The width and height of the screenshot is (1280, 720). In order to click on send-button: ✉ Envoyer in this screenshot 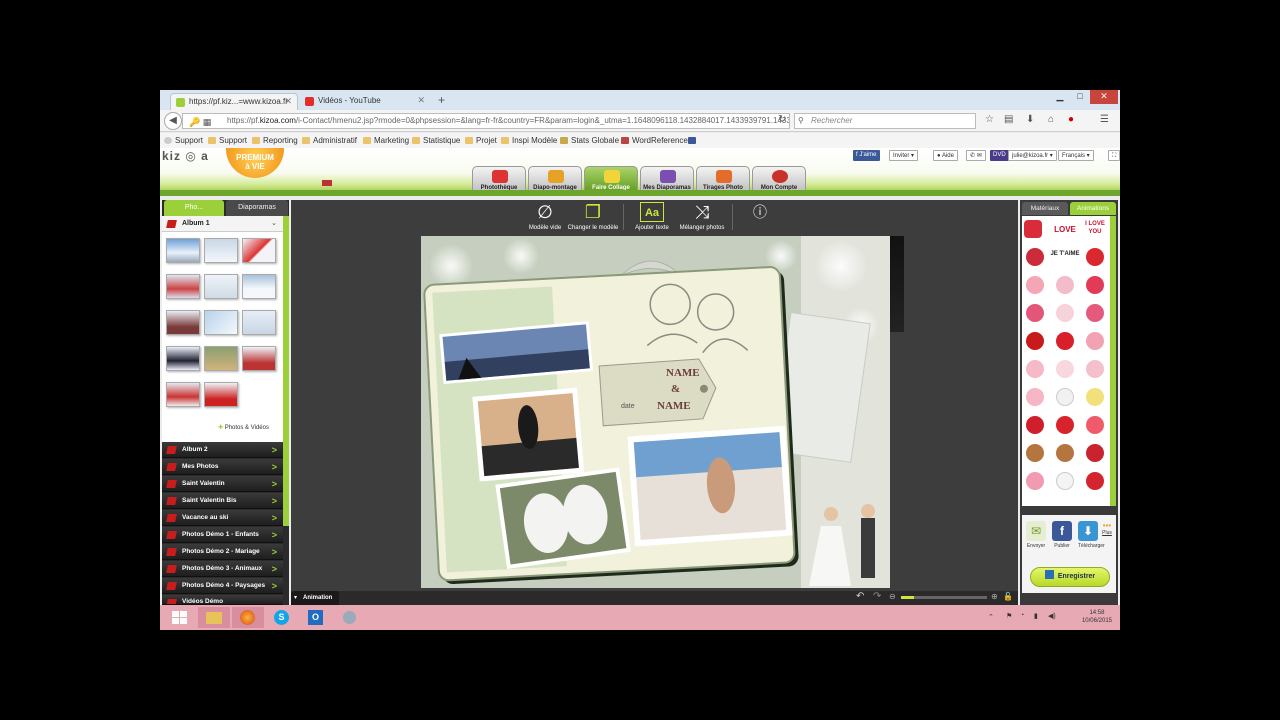, I will do `click(1036, 535)`.